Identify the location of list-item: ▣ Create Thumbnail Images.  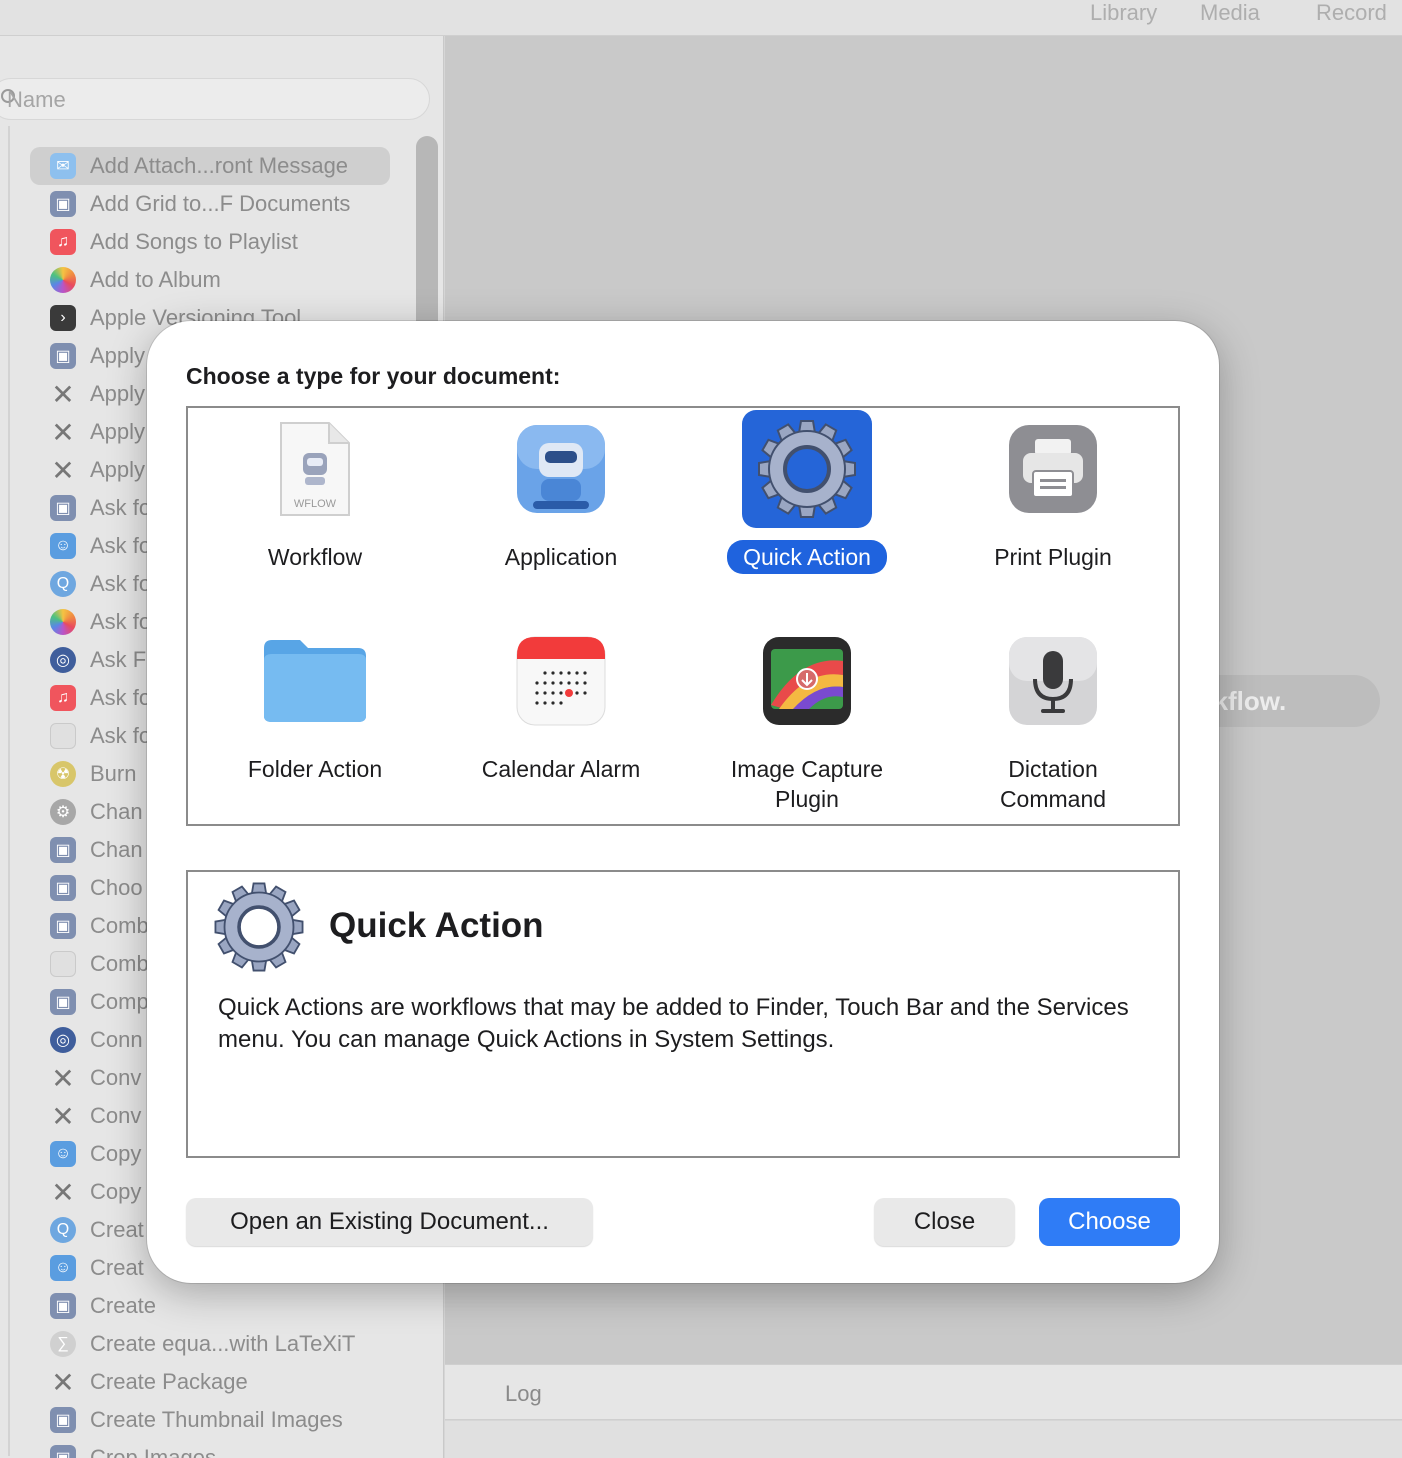
(230, 1420).